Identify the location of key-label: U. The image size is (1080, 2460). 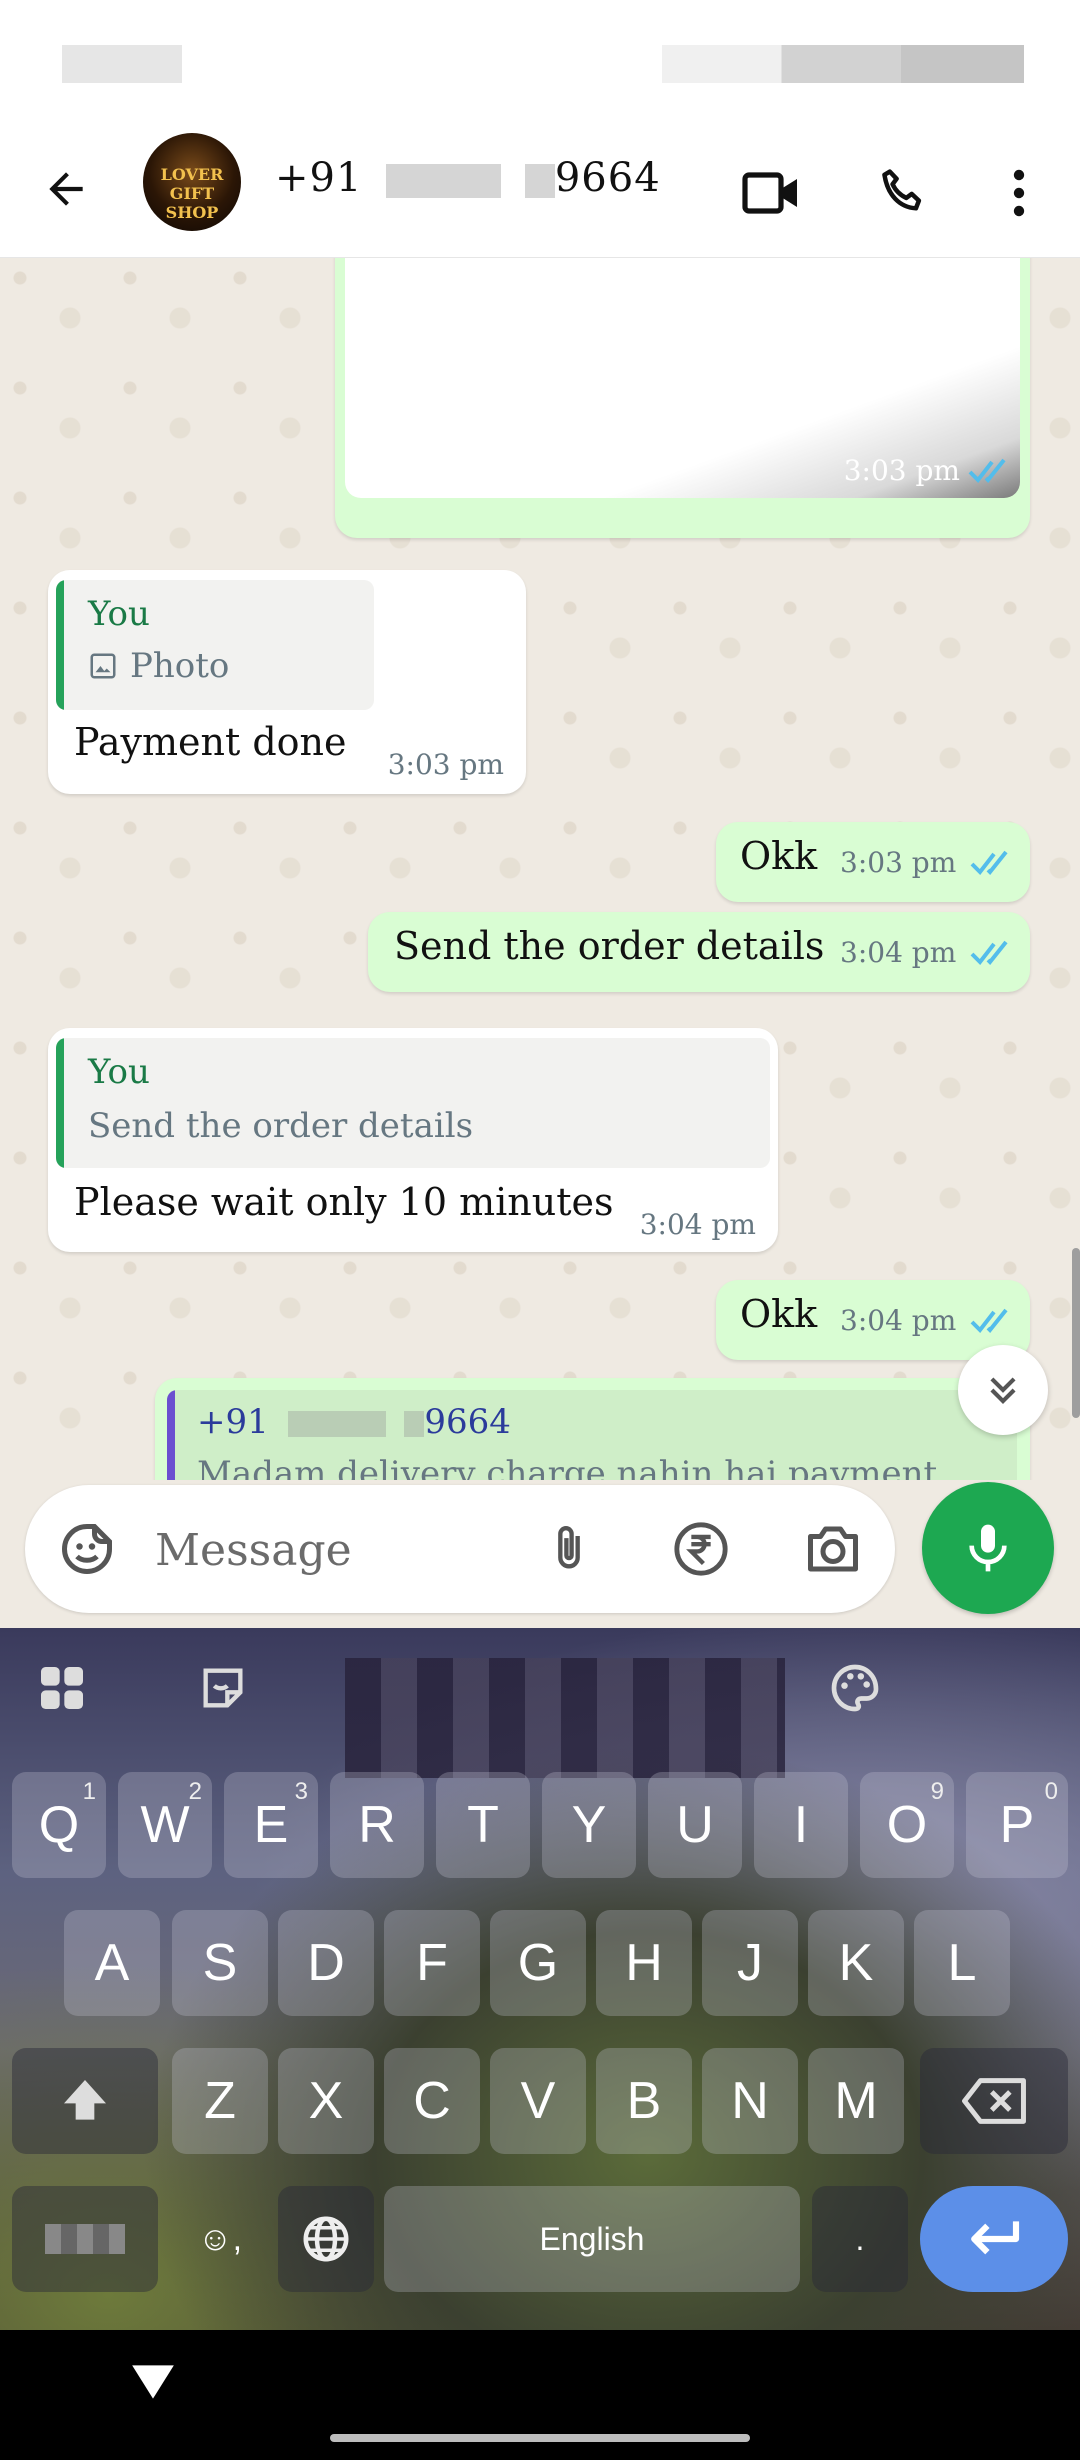
(695, 1825).